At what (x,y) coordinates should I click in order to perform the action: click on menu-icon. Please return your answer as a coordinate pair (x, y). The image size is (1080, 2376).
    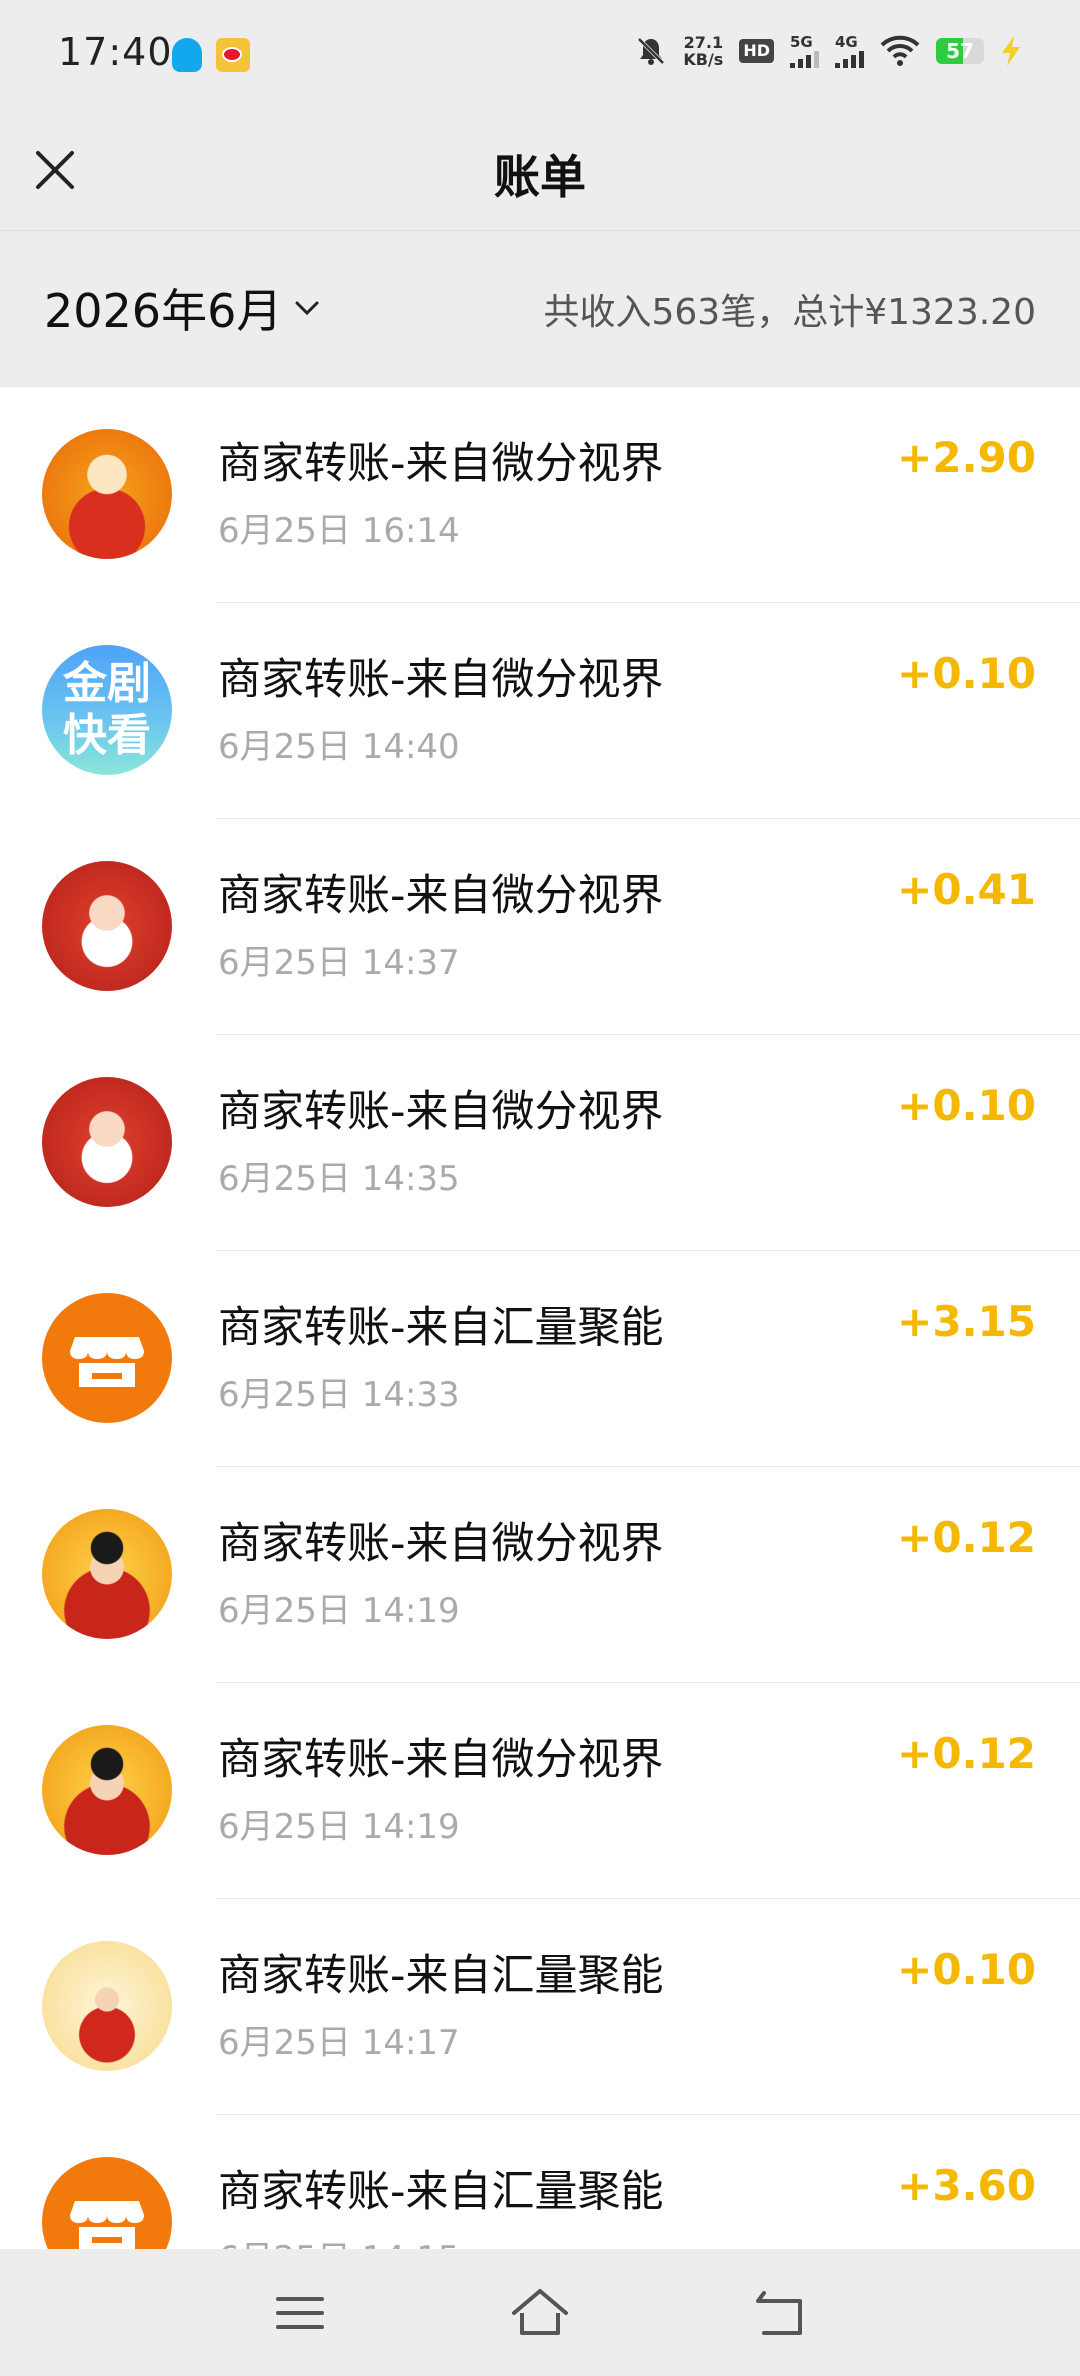
    Looking at the image, I should click on (300, 2313).